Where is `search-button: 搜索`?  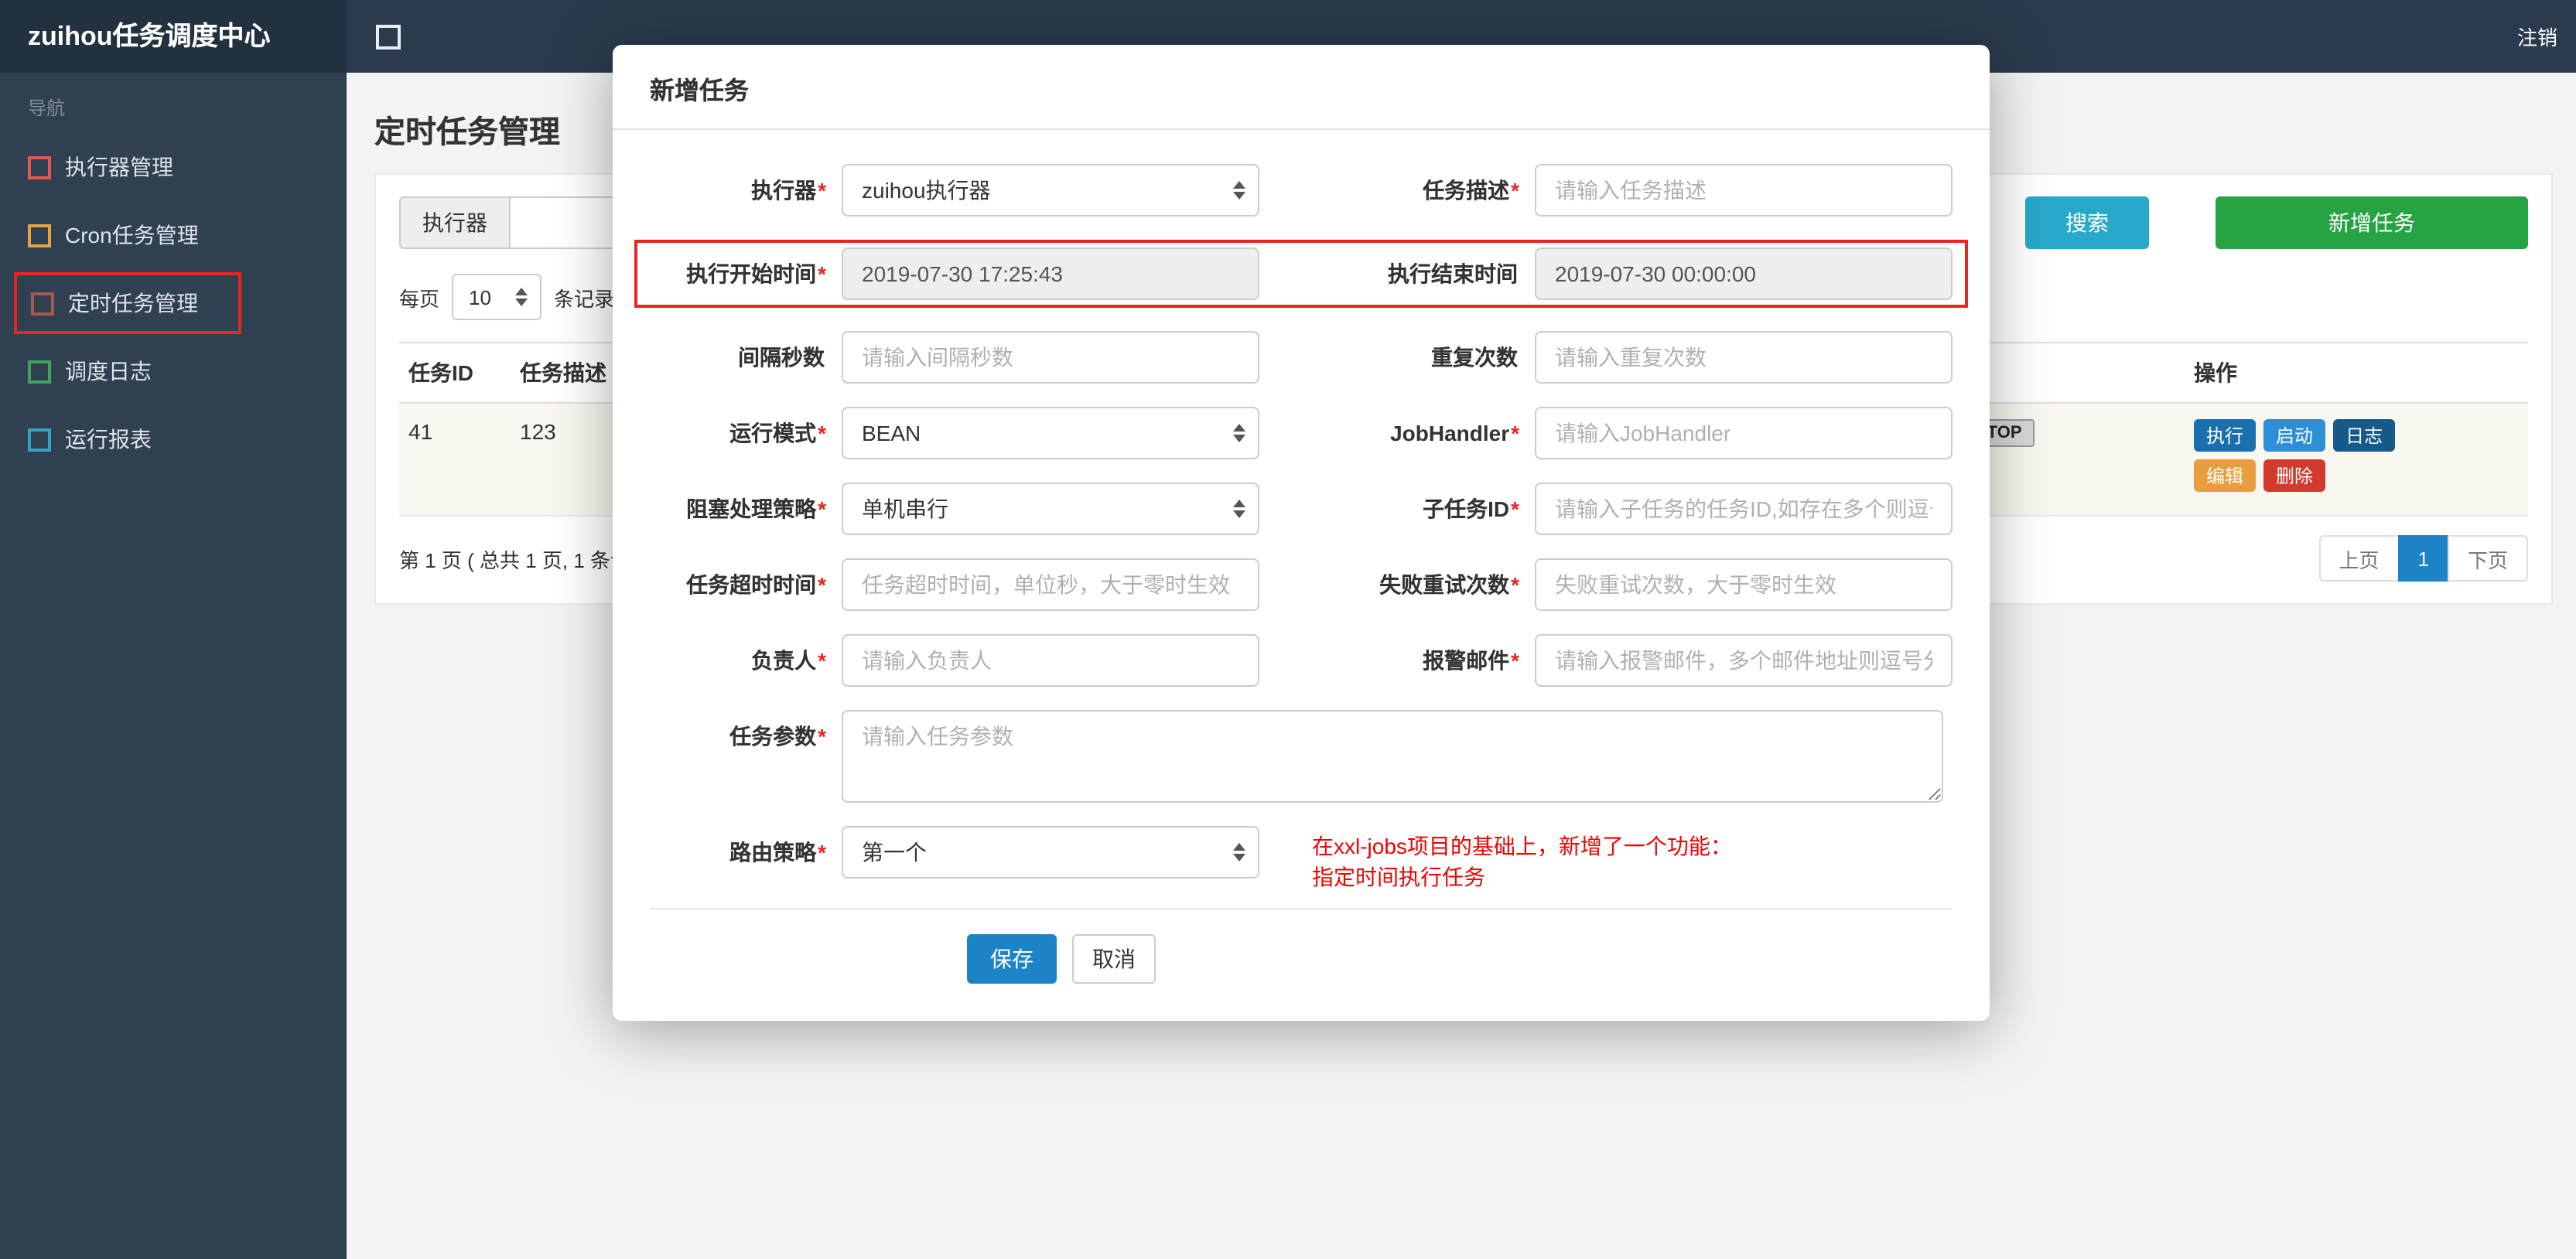
search-button: 搜索 is located at coordinates (2087, 223).